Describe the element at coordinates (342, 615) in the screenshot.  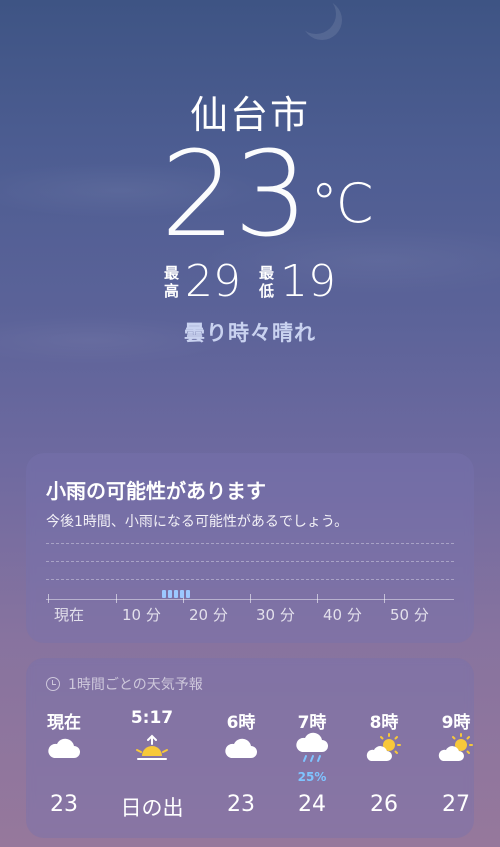
I see `axis-label: 40 分` at that location.